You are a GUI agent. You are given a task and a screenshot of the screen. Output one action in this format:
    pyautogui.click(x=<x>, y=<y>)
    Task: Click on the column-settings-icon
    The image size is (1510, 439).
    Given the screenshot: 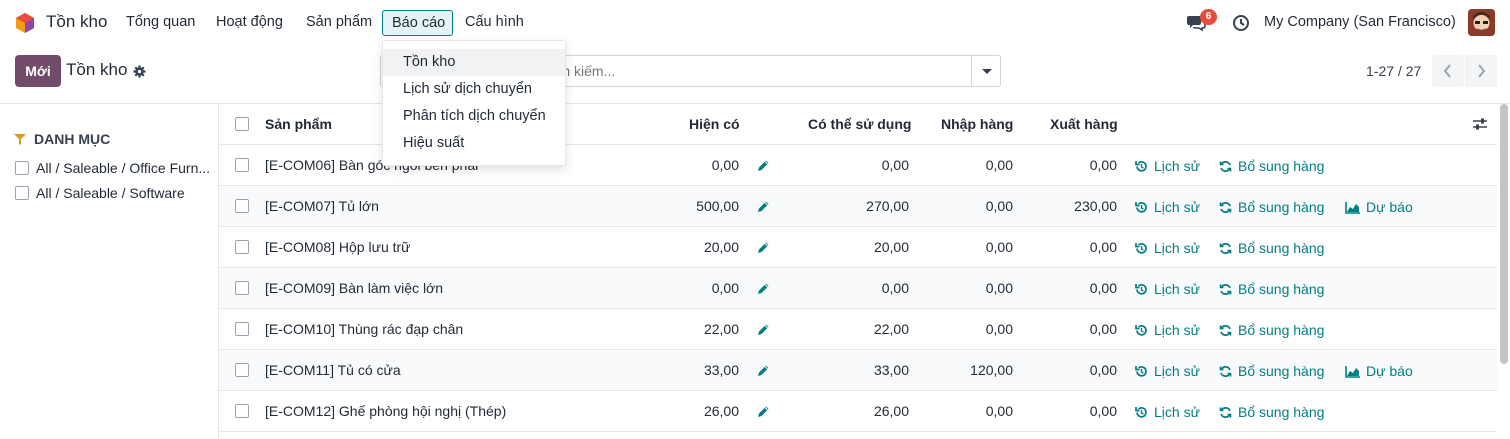 What is the action you would take?
    pyautogui.click(x=1480, y=124)
    